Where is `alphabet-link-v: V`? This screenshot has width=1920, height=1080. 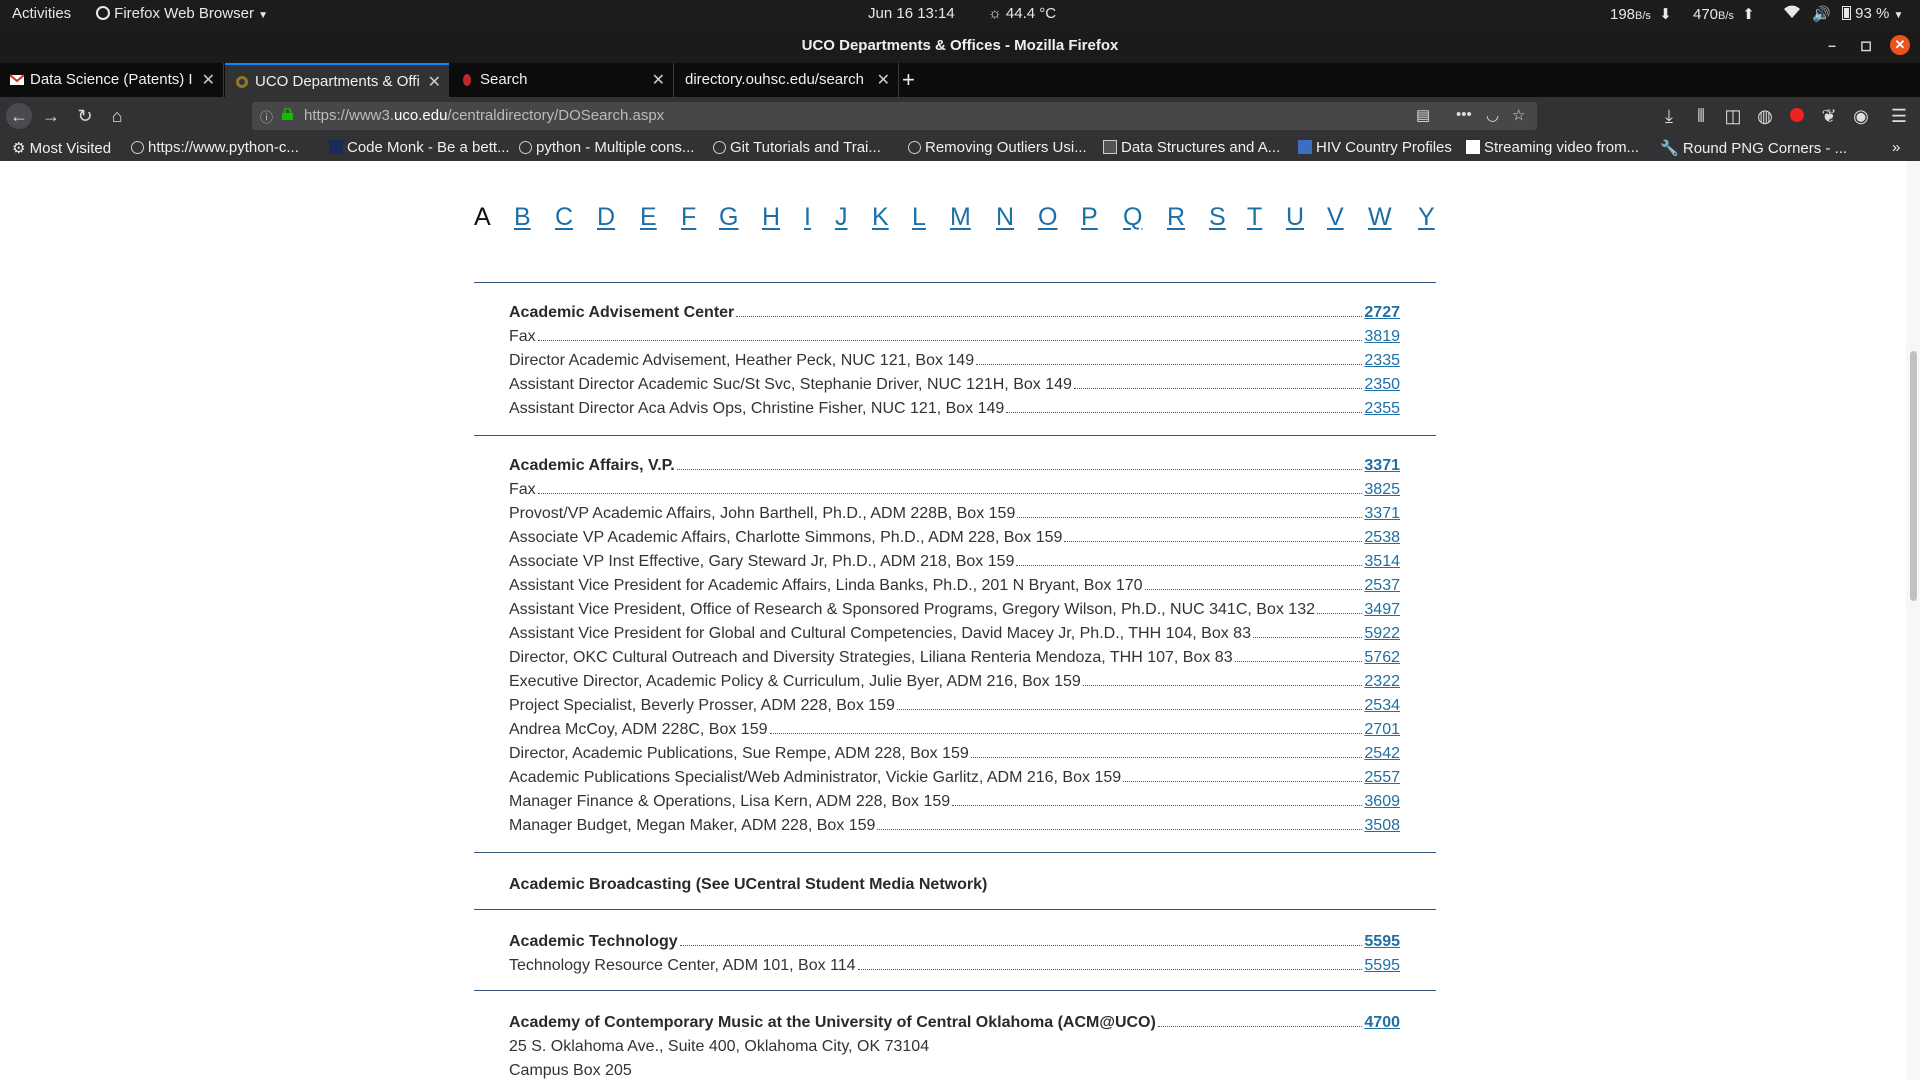 alphabet-link-v: V is located at coordinates (1335, 217).